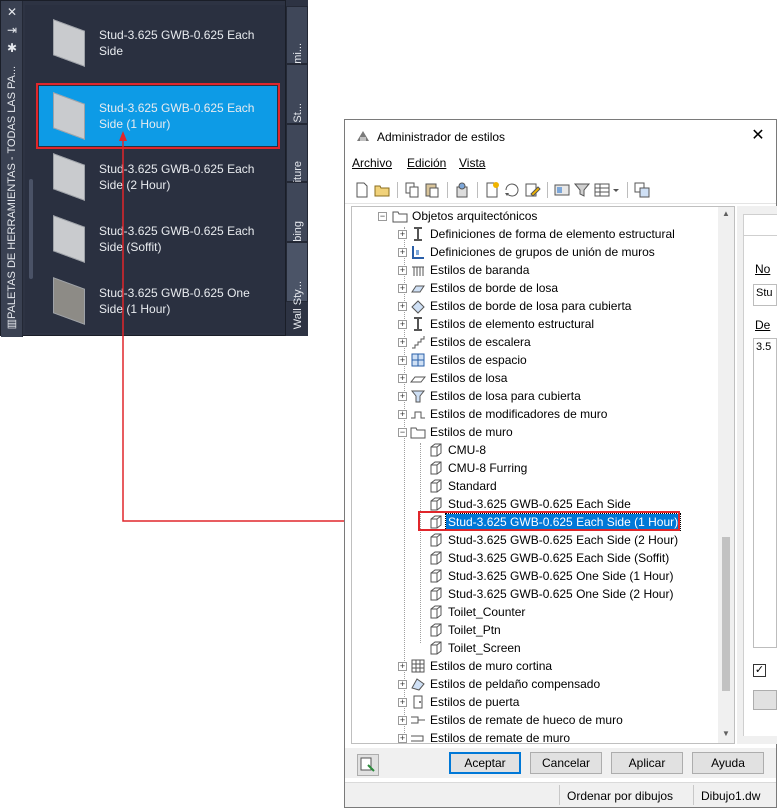  What do you see at coordinates (536, 450) in the screenshot?
I see `tree-node-wall-style: CMU-8` at bounding box center [536, 450].